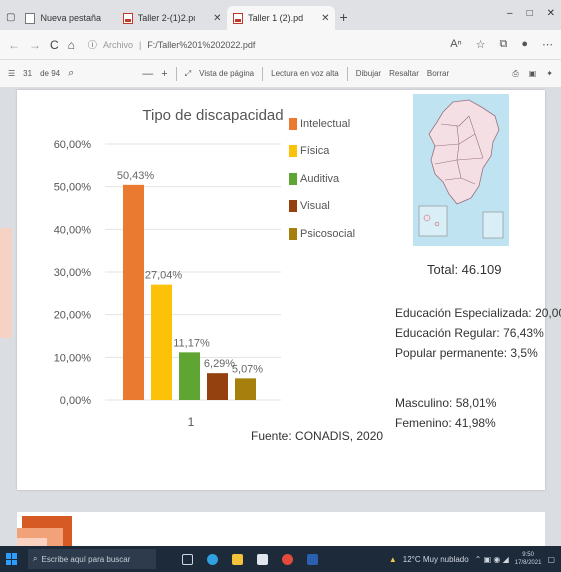 The image size is (561, 572). Describe the element at coordinates (305, 73) in the screenshot. I see `read-aloud-button: Lectura en voz alta` at that location.